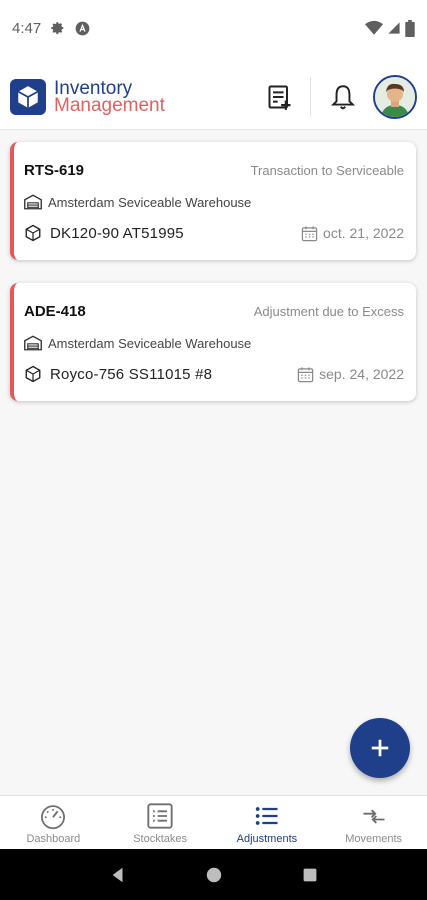  I want to click on add-note-icon, so click(279, 97).